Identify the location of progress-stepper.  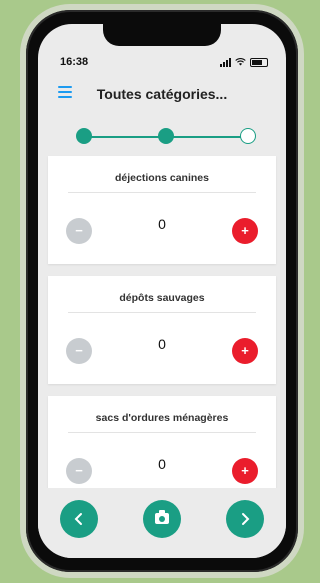
(166, 137).